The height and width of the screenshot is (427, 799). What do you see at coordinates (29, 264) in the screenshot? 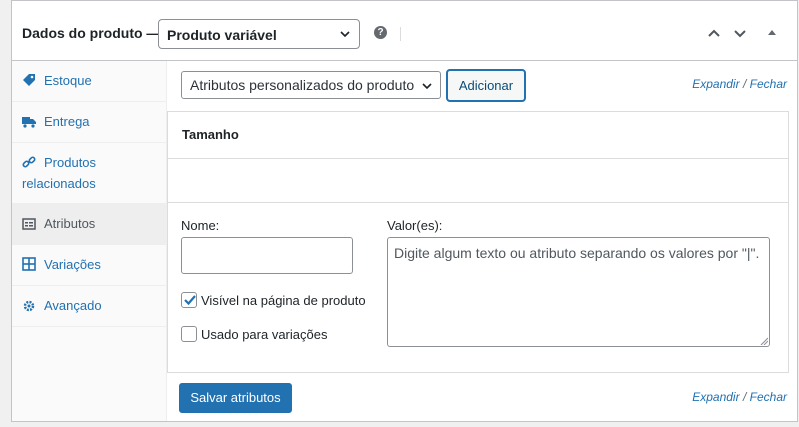
I see `grid-icon` at bounding box center [29, 264].